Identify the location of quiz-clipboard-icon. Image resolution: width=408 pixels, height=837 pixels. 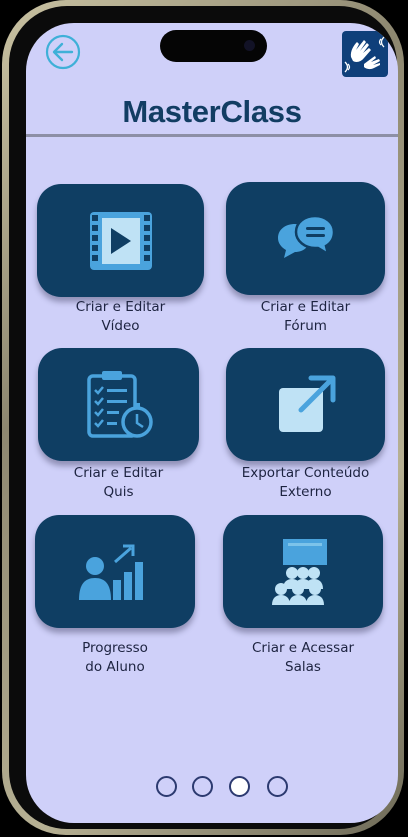
(119, 404).